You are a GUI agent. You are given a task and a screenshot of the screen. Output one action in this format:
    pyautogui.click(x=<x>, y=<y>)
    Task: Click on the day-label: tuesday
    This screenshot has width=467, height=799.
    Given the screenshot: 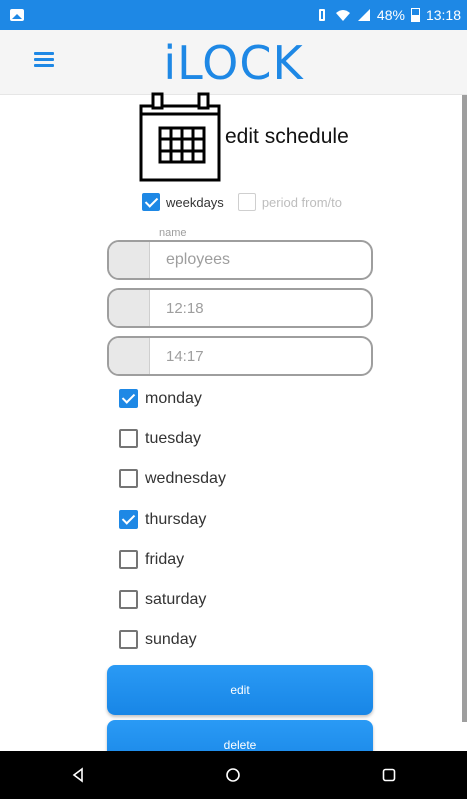 What is the action you would take?
    pyautogui.click(x=173, y=438)
    